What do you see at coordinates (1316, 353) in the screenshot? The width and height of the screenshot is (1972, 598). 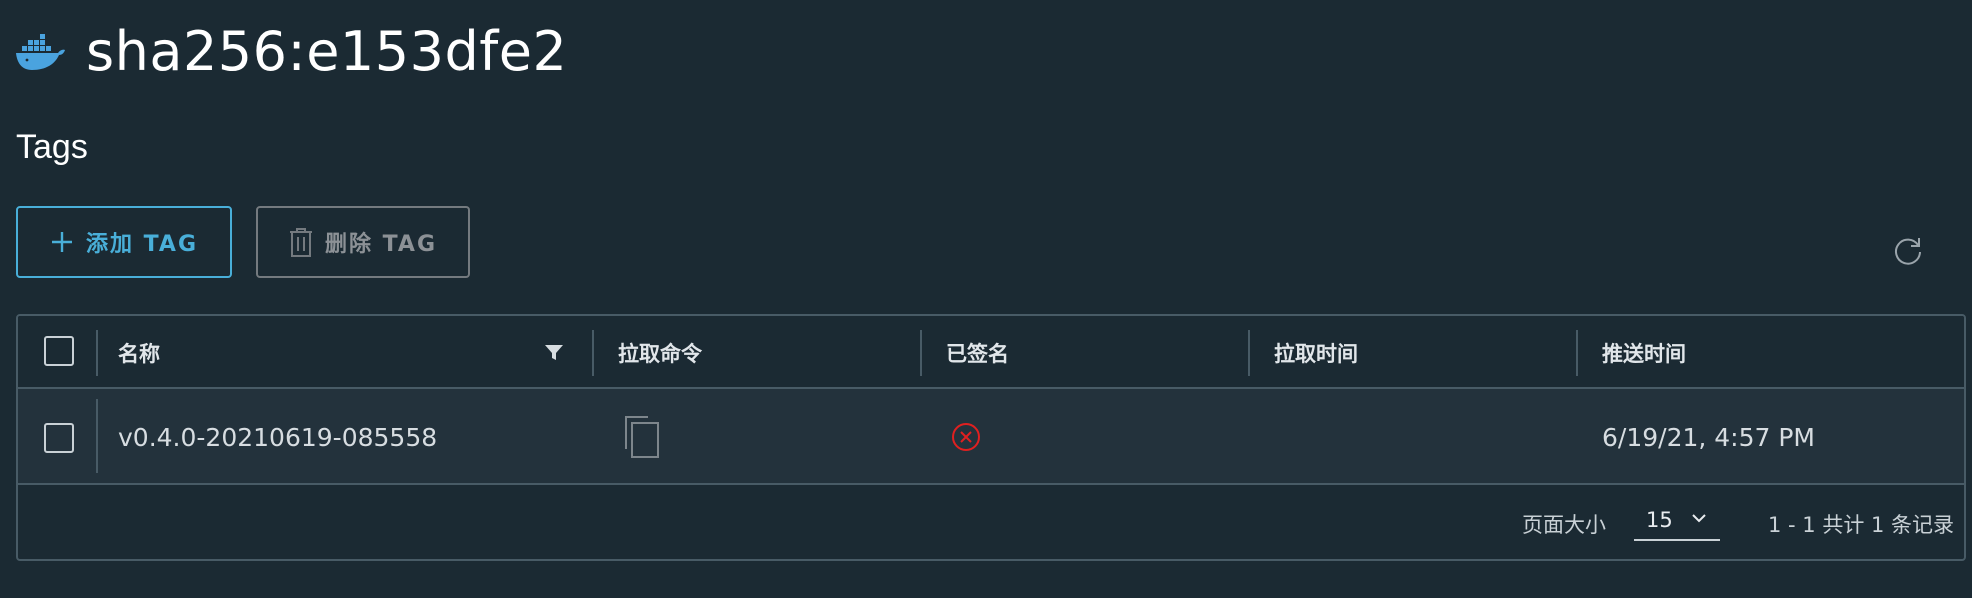 I see `column-header-pull-time: 拉取时间` at bounding box center [1316, 353].